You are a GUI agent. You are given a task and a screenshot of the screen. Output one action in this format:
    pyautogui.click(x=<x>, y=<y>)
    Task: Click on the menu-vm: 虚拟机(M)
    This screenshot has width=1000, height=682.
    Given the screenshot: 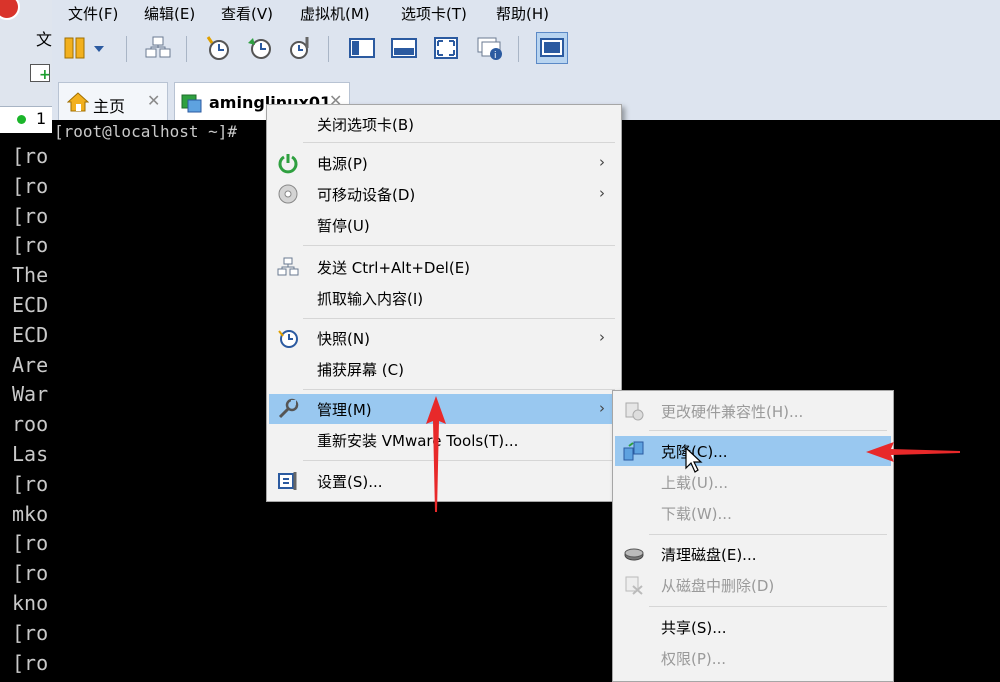 What is the action you would take?
    pyautogui.click(x=335, y=13)
    